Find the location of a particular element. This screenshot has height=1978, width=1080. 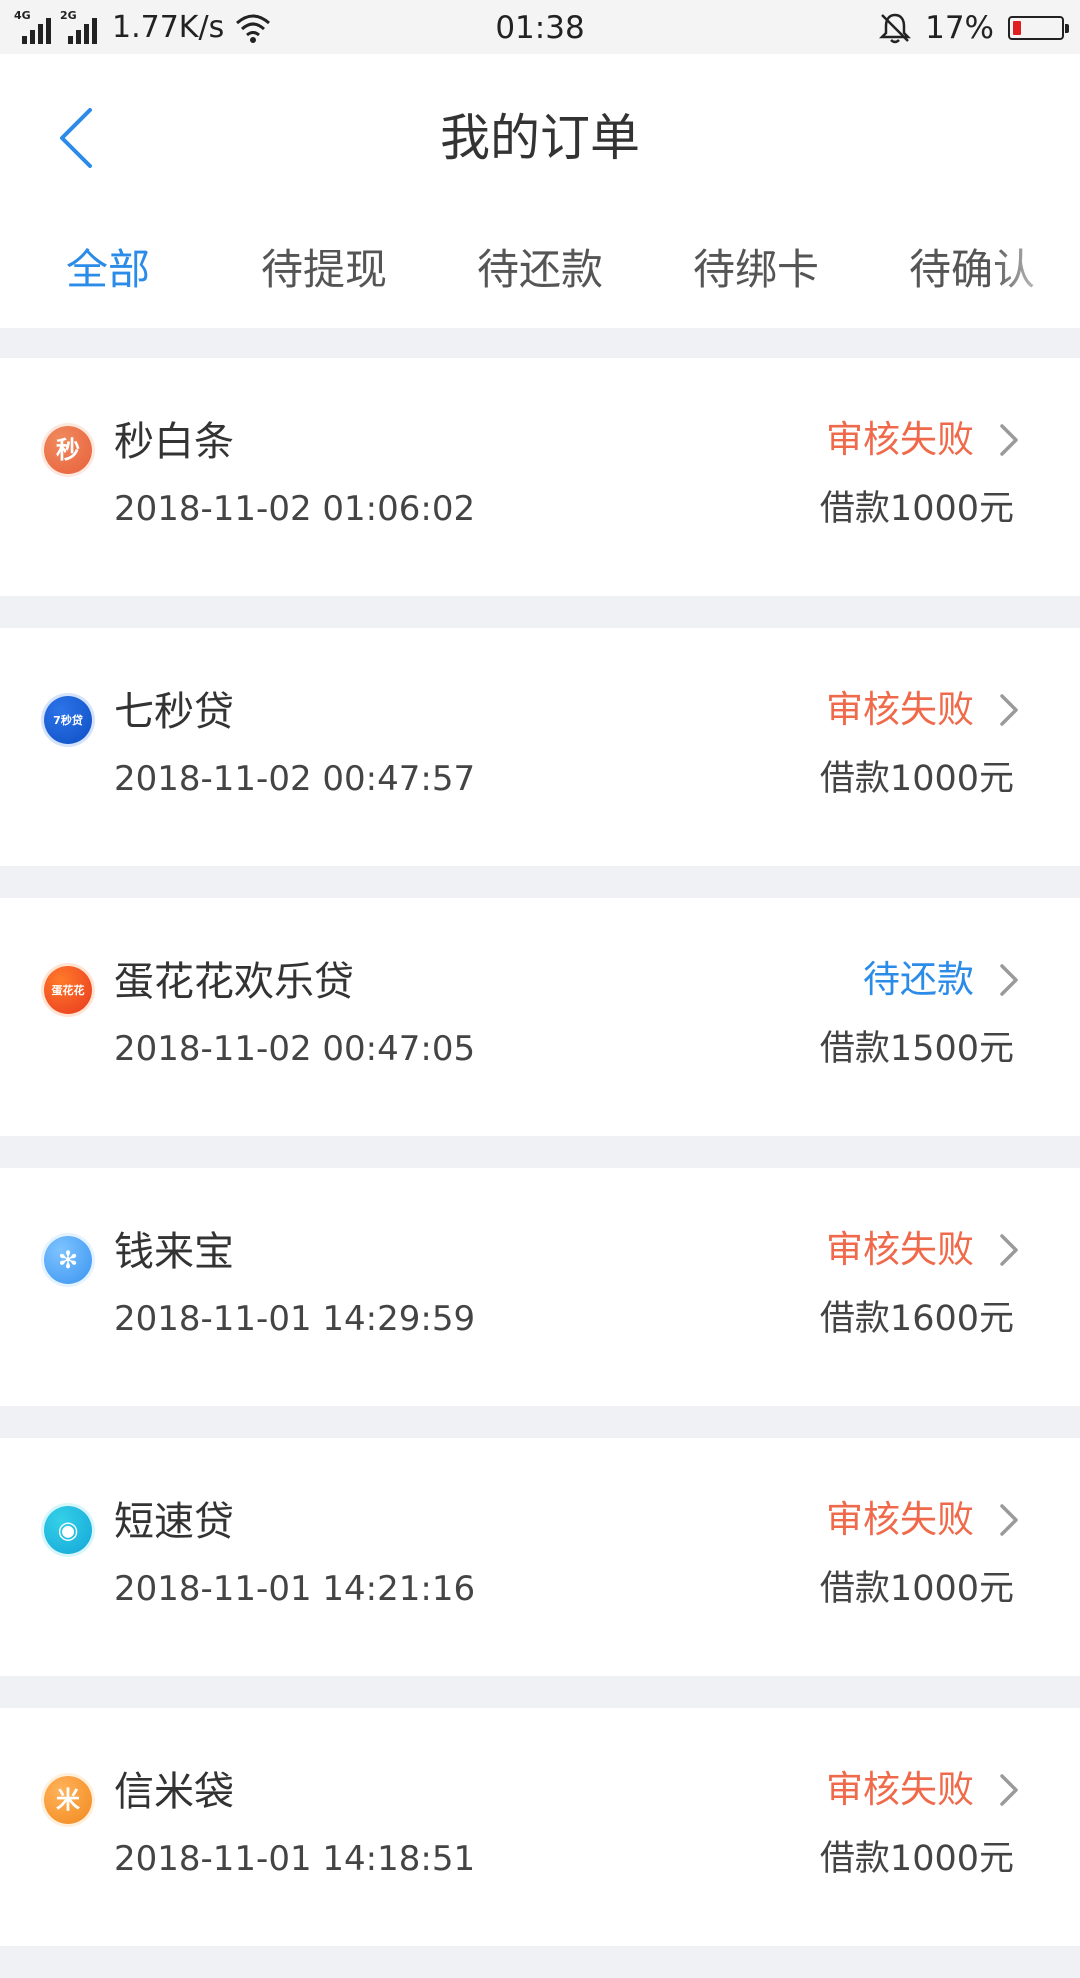

battery-percent: 17% is located at coordinates (959, 28).